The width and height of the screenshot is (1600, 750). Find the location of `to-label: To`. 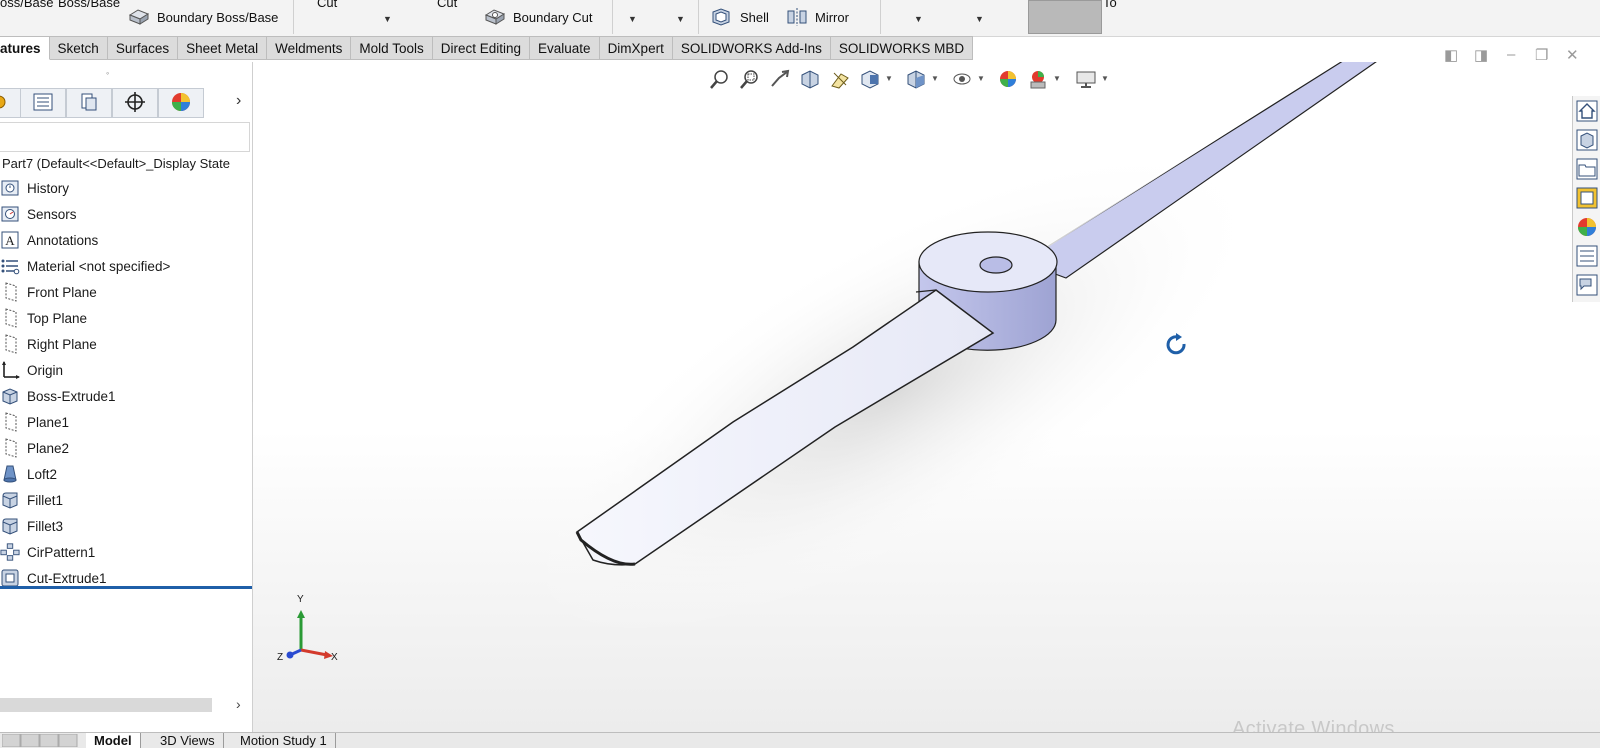

to-label: To is located at coordinates (1110, 5).